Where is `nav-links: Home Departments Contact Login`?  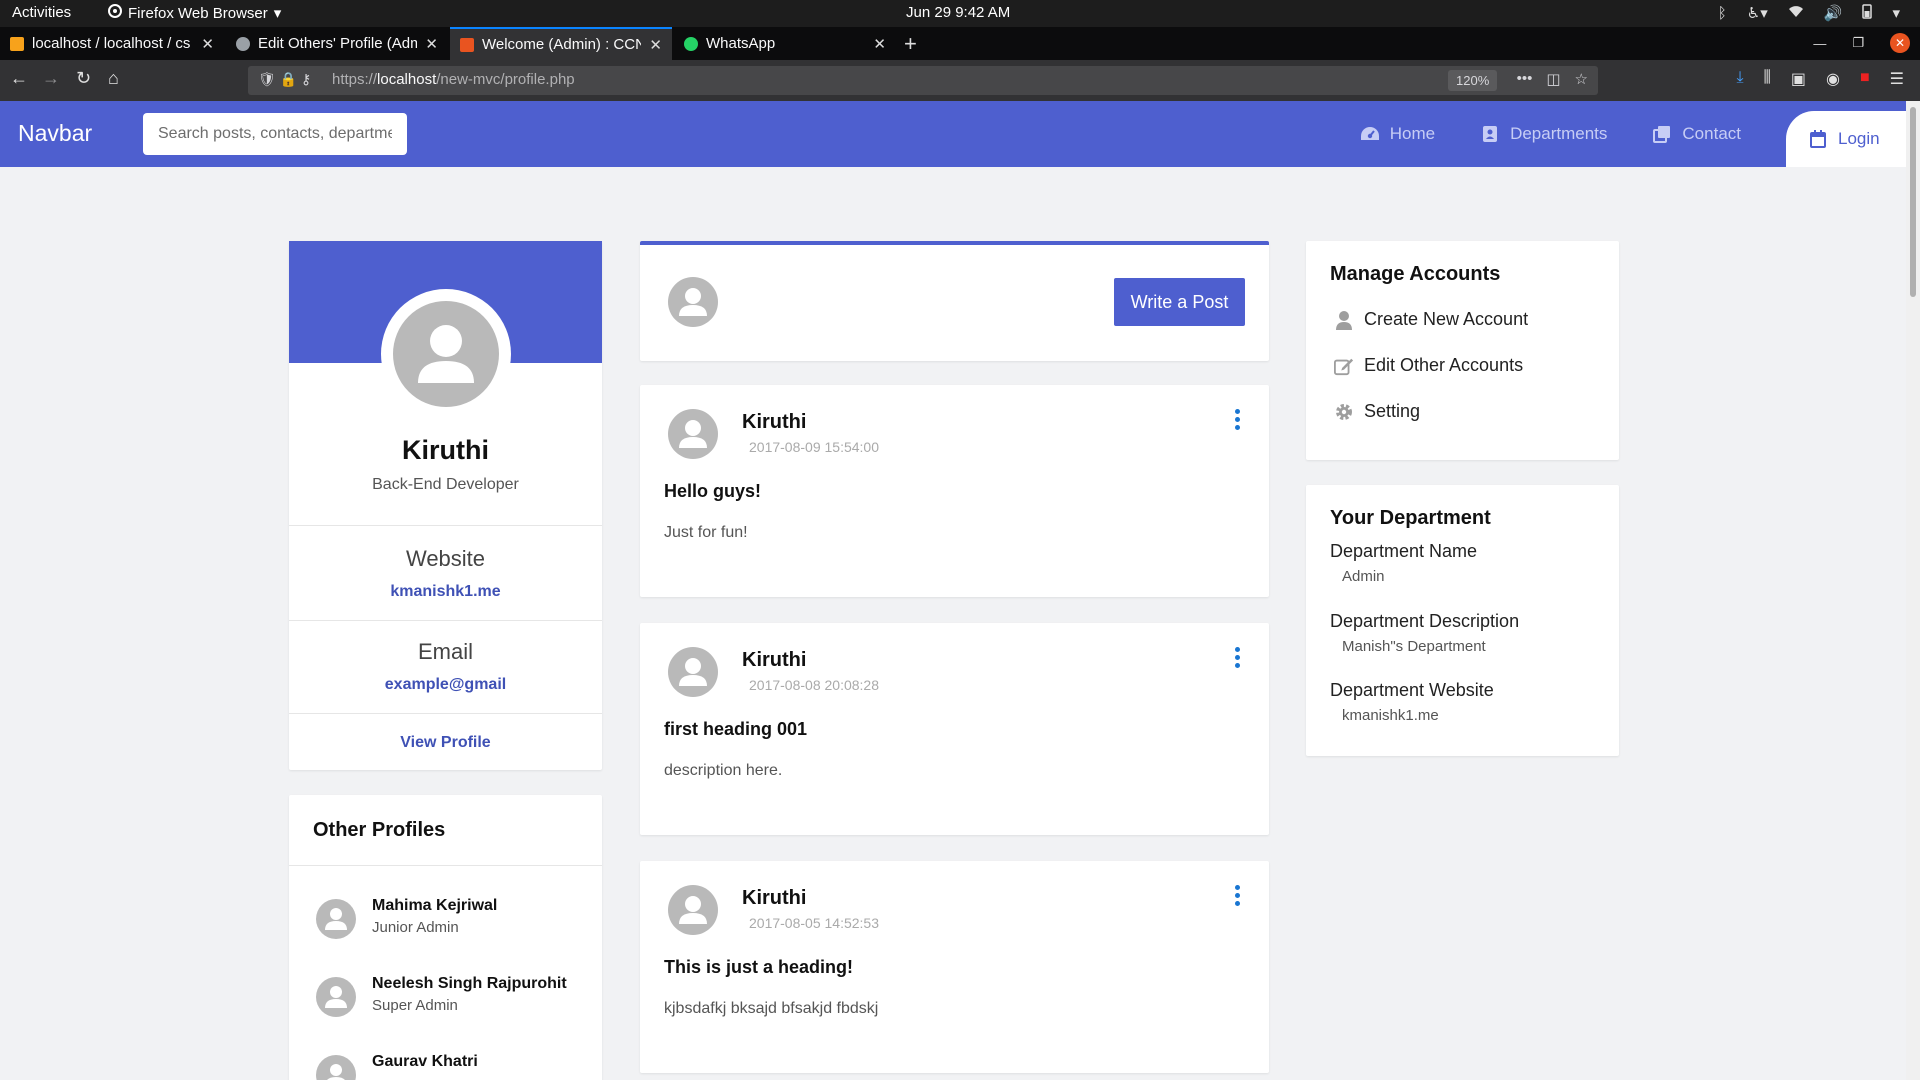
nav-links: Home Departments Contact Login is located at coordinates (1633, 134).